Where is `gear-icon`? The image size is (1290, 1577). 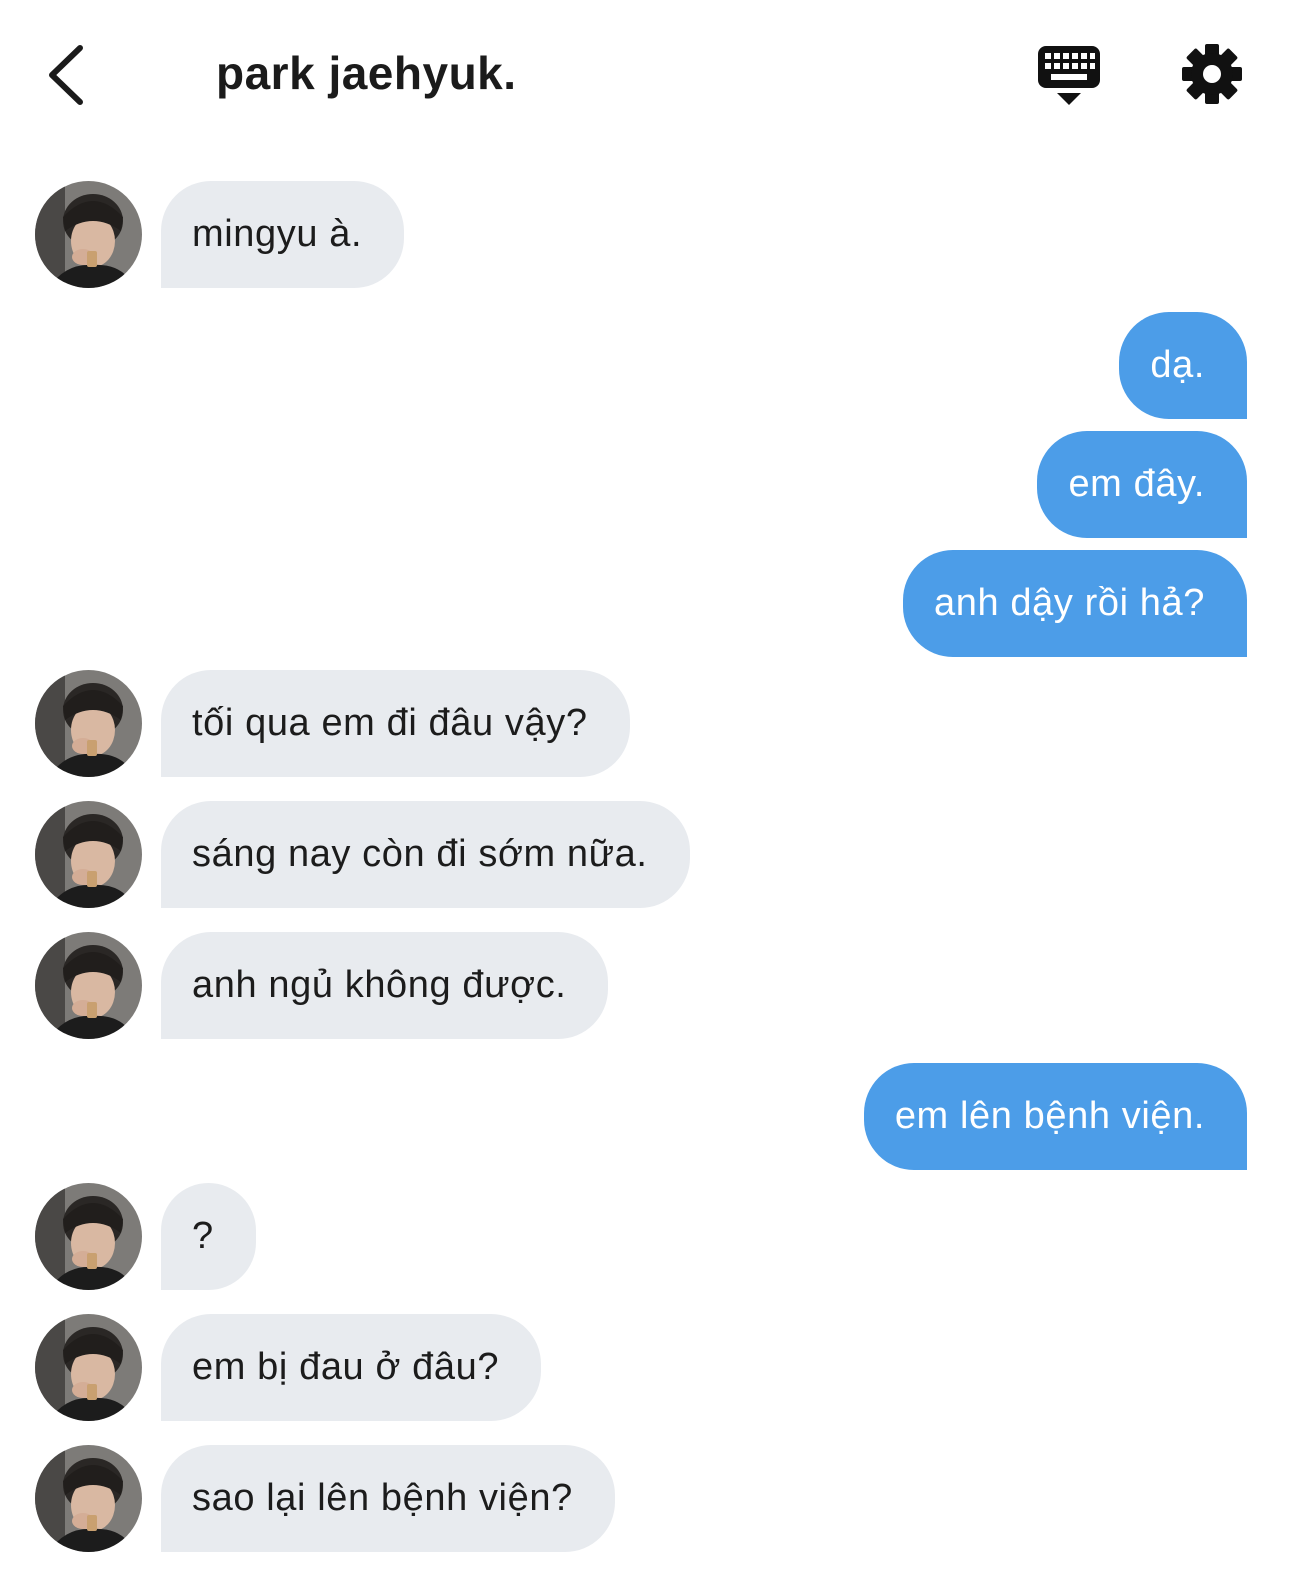
gear-icon is located at coordinates (1212, 74).